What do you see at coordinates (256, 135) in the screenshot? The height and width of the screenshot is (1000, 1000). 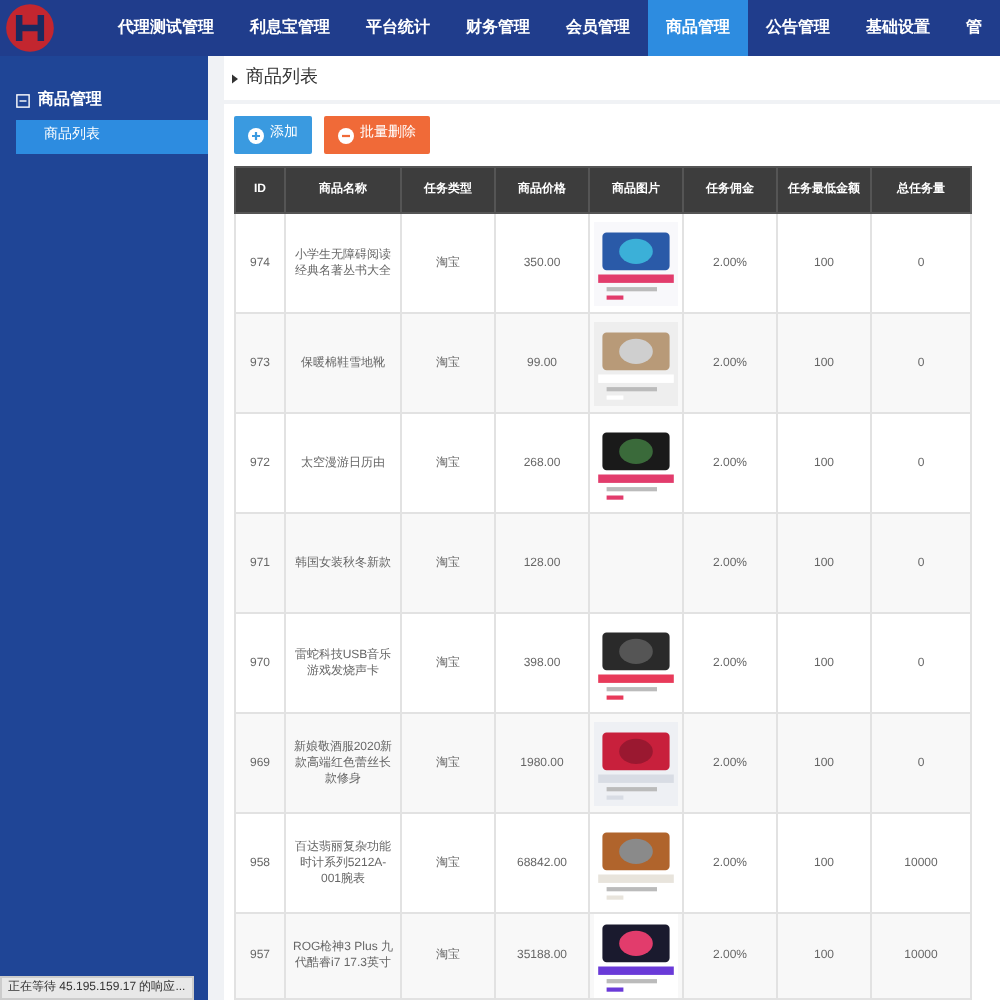 I see `plus-circle-icon` at bounding box center [256, 135].